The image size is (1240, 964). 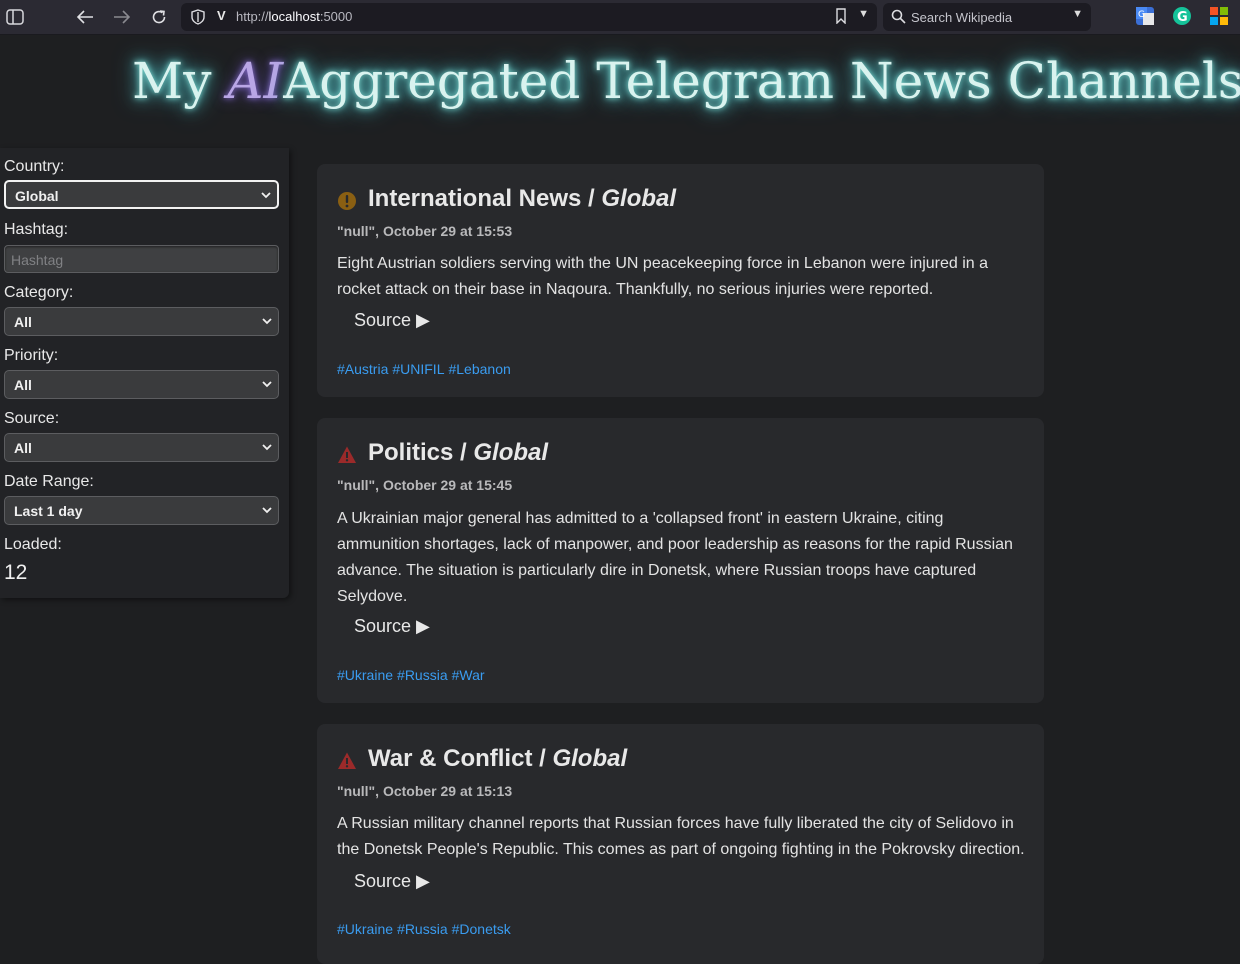 I want to click on search-bar: Search Wikipedia ▼, so click(x=987, y=17).